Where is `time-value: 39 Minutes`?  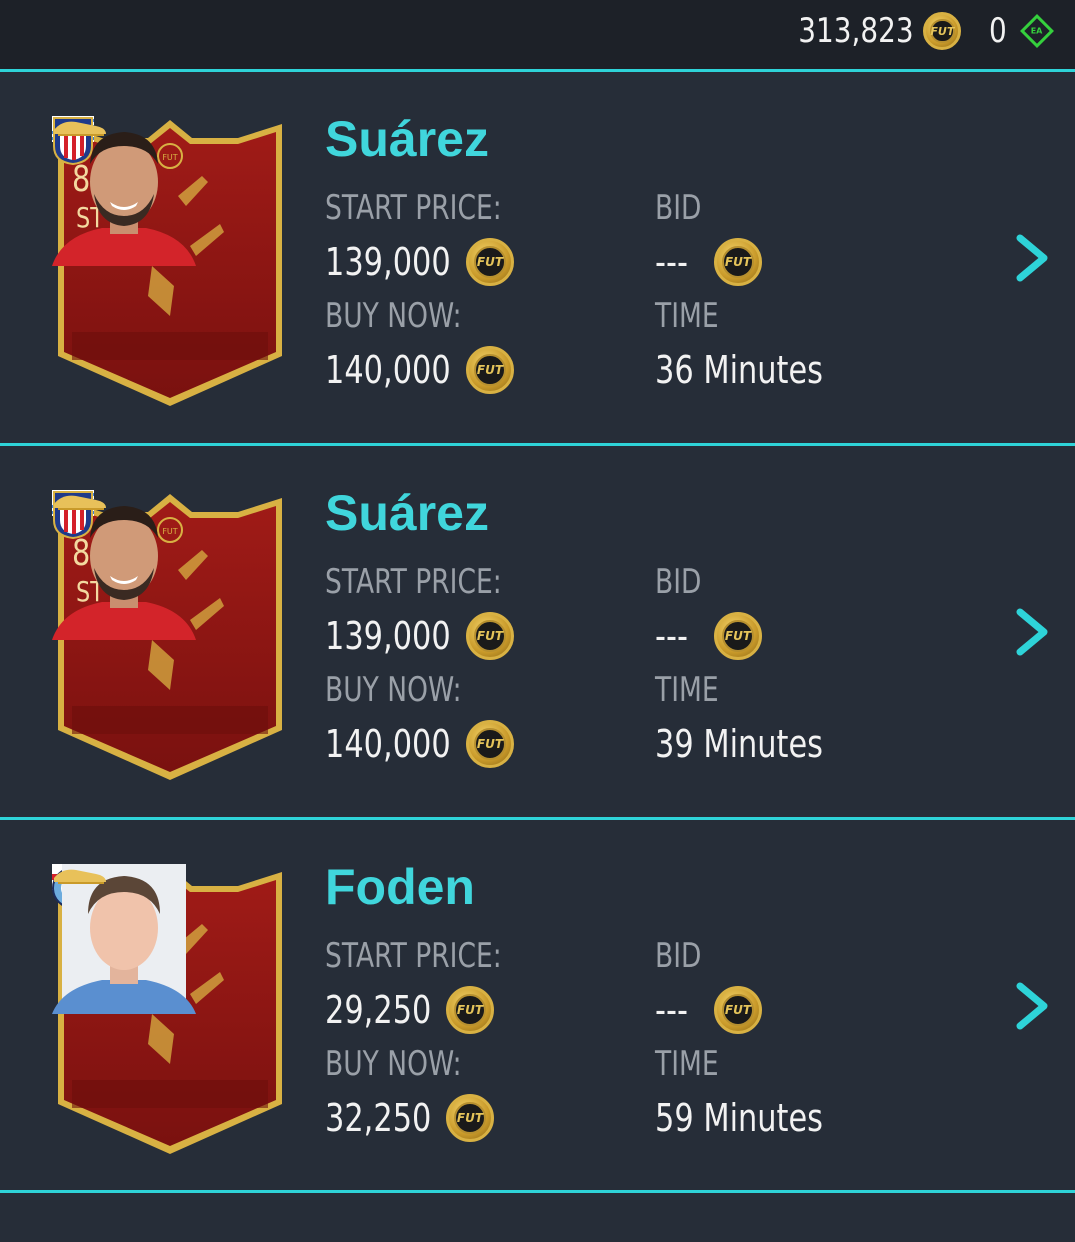 time-value: 39 Minutes is located at coordinates (739, 744).